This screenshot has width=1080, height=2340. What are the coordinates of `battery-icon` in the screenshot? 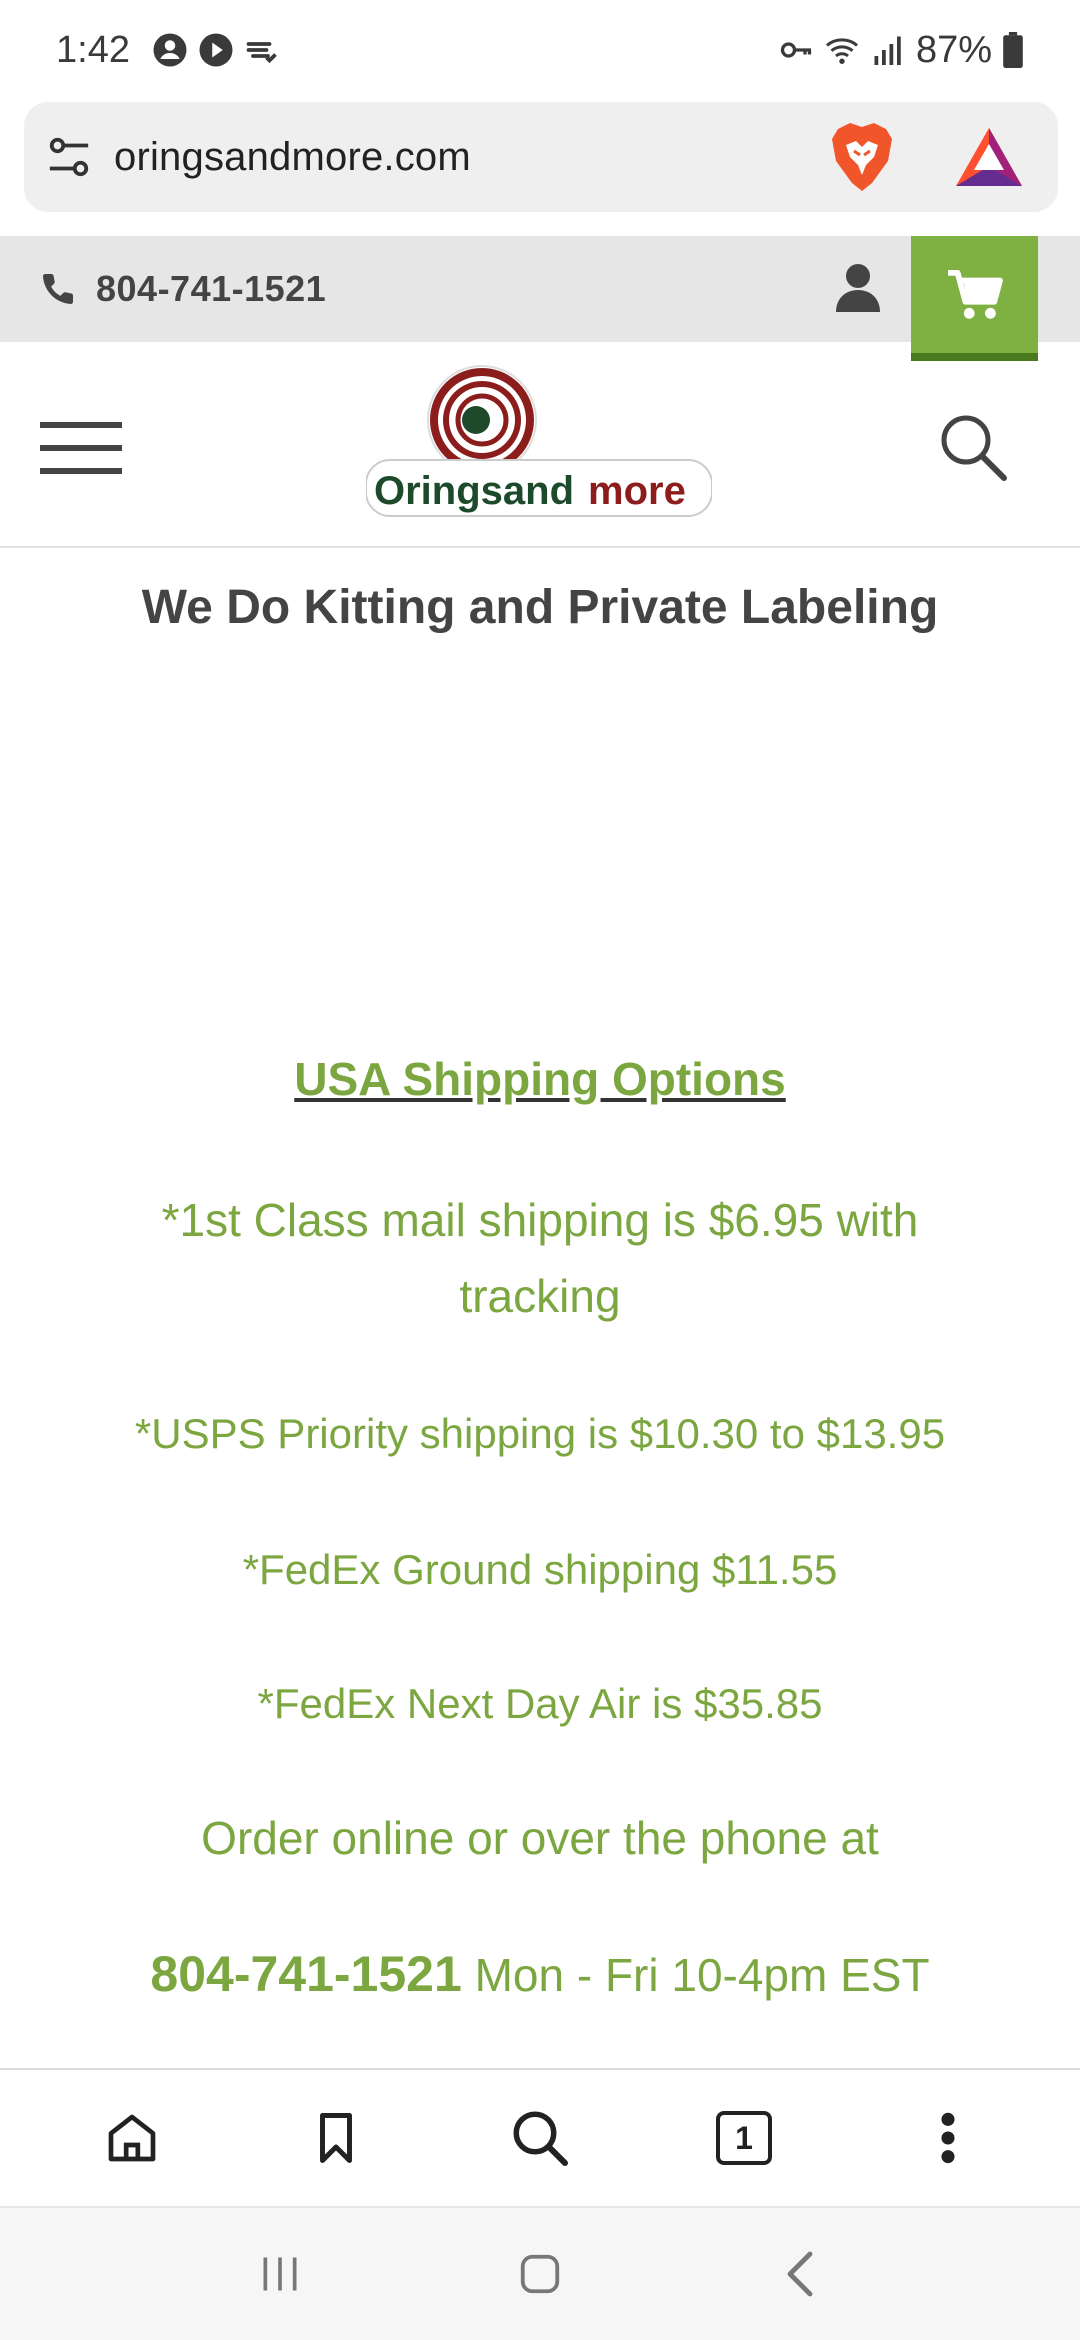 It's located at (1013, 50).